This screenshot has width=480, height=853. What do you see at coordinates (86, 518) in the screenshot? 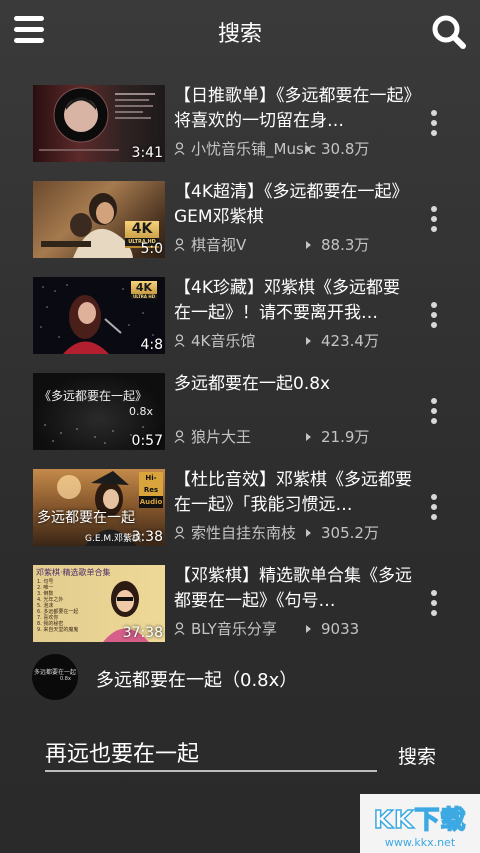
I see `overlay-song: 多远都要在一起` at bounding box center [86, 518].